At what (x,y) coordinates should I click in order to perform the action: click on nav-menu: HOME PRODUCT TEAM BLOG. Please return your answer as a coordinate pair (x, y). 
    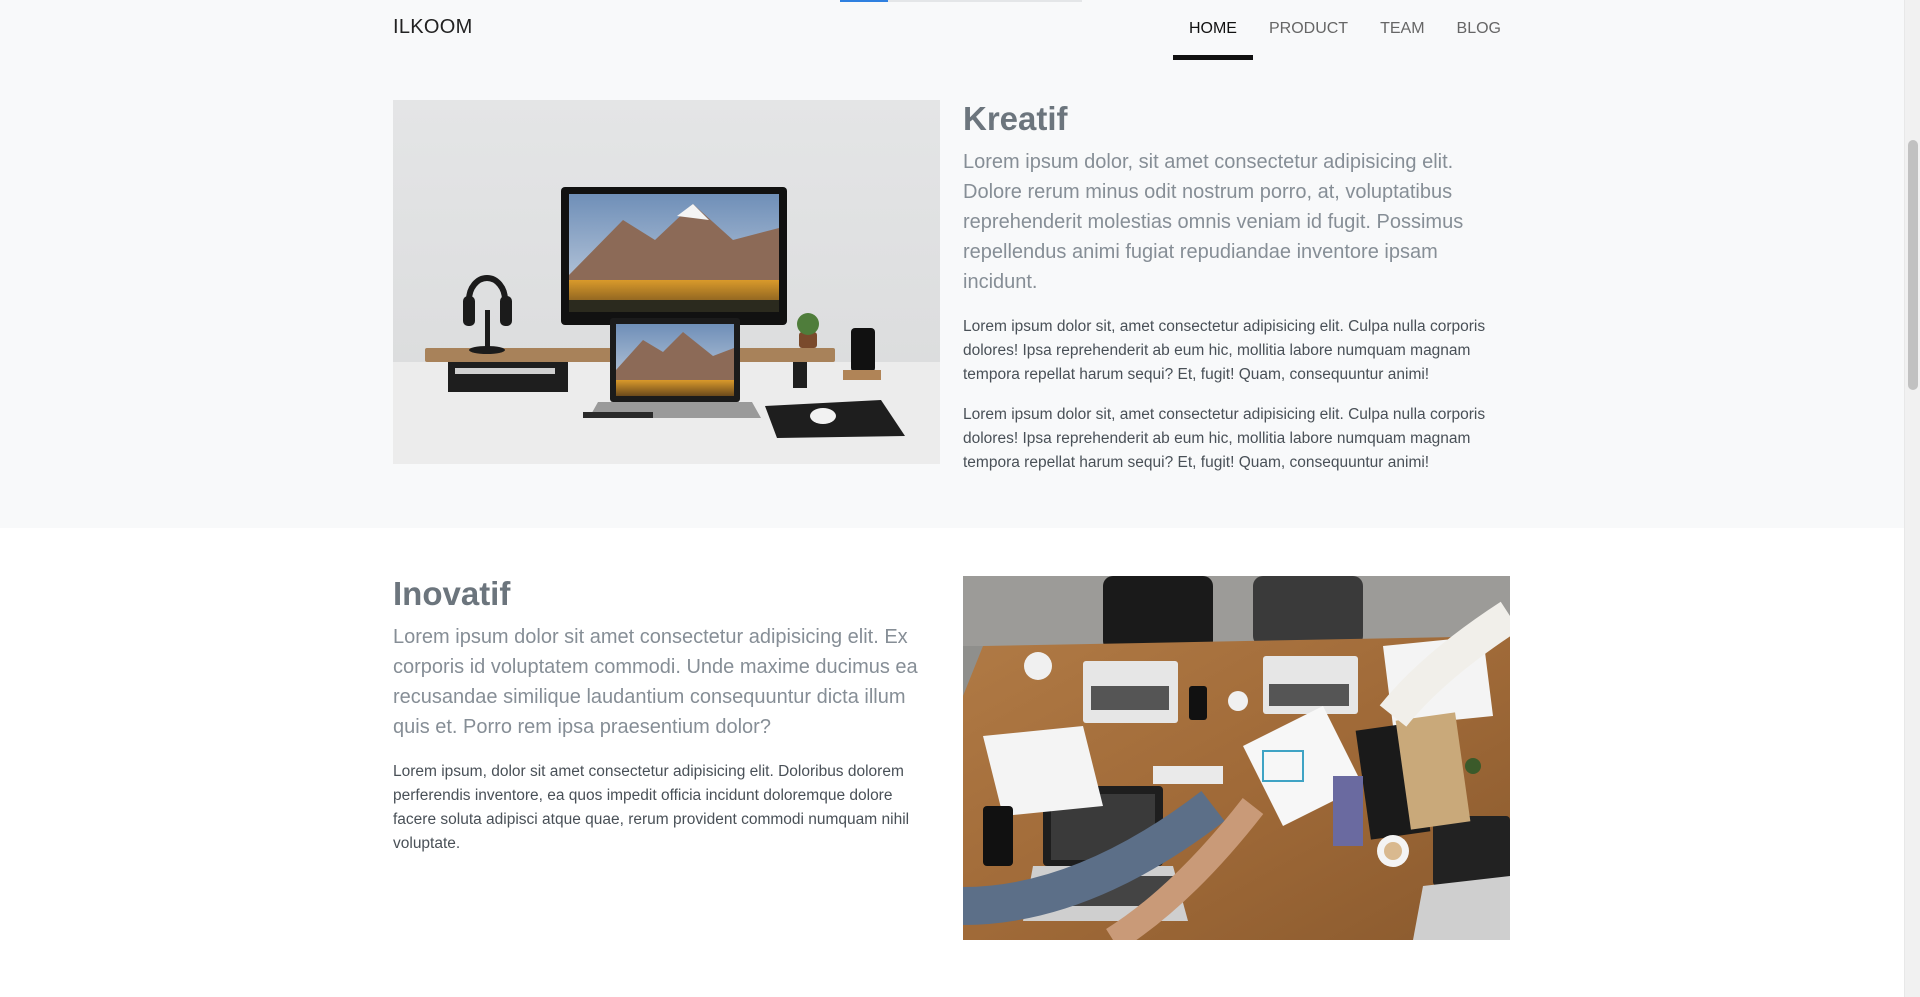
    Looking at the image, I should click on (1344, 31).